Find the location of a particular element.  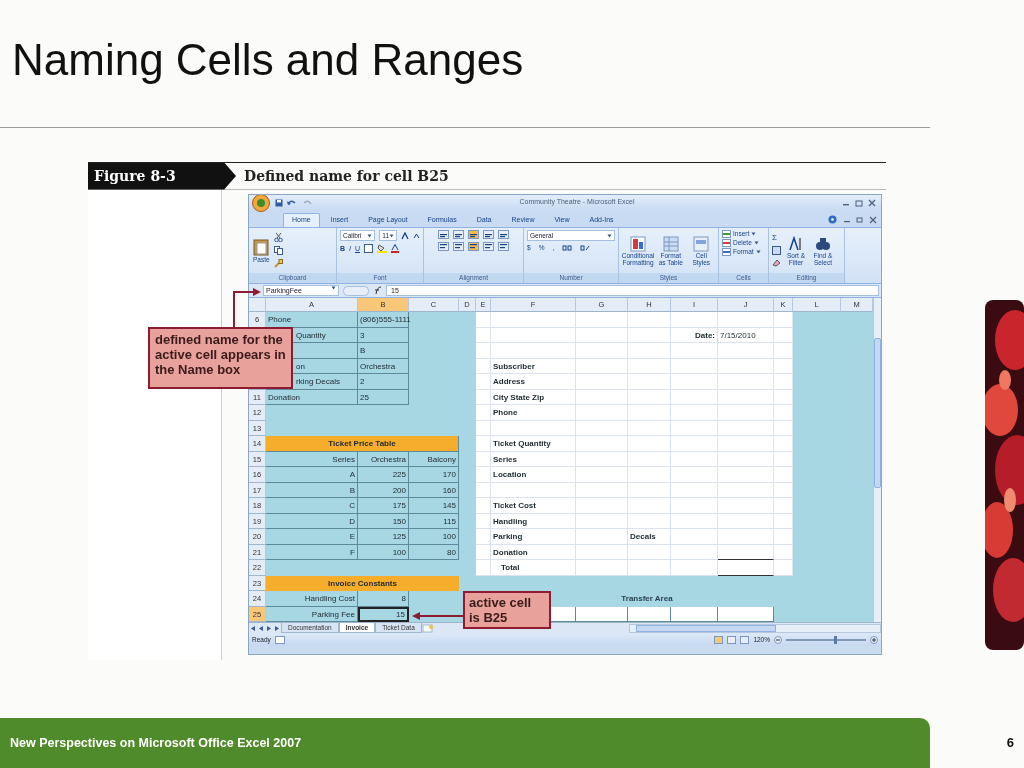

table-cell: C is located at coordinates (312, 506).